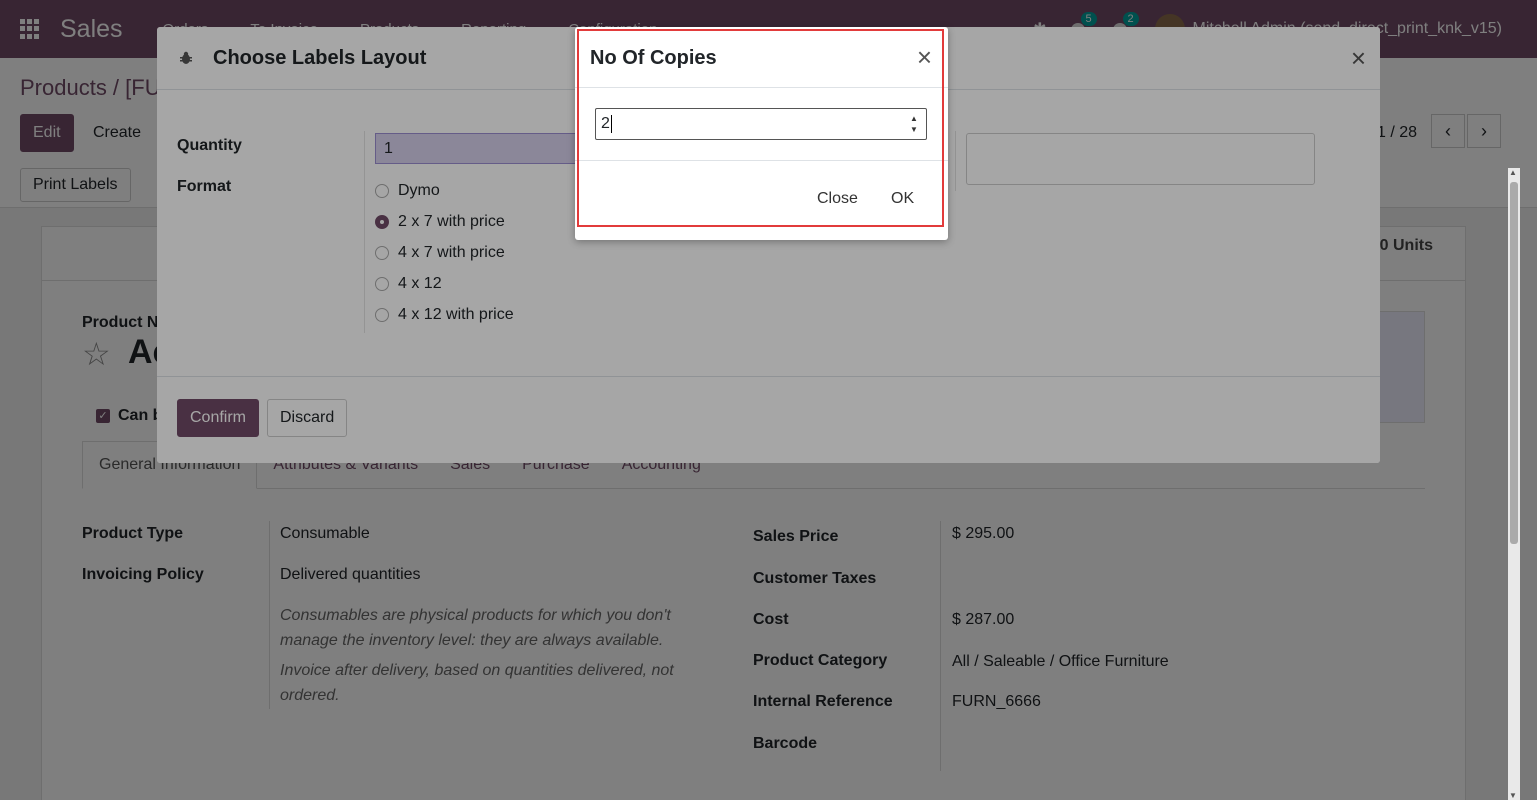 The height and width of the screenshot is (800, 1537). I want to click on number-spinner: ▲ ▼, so click(914, 124).